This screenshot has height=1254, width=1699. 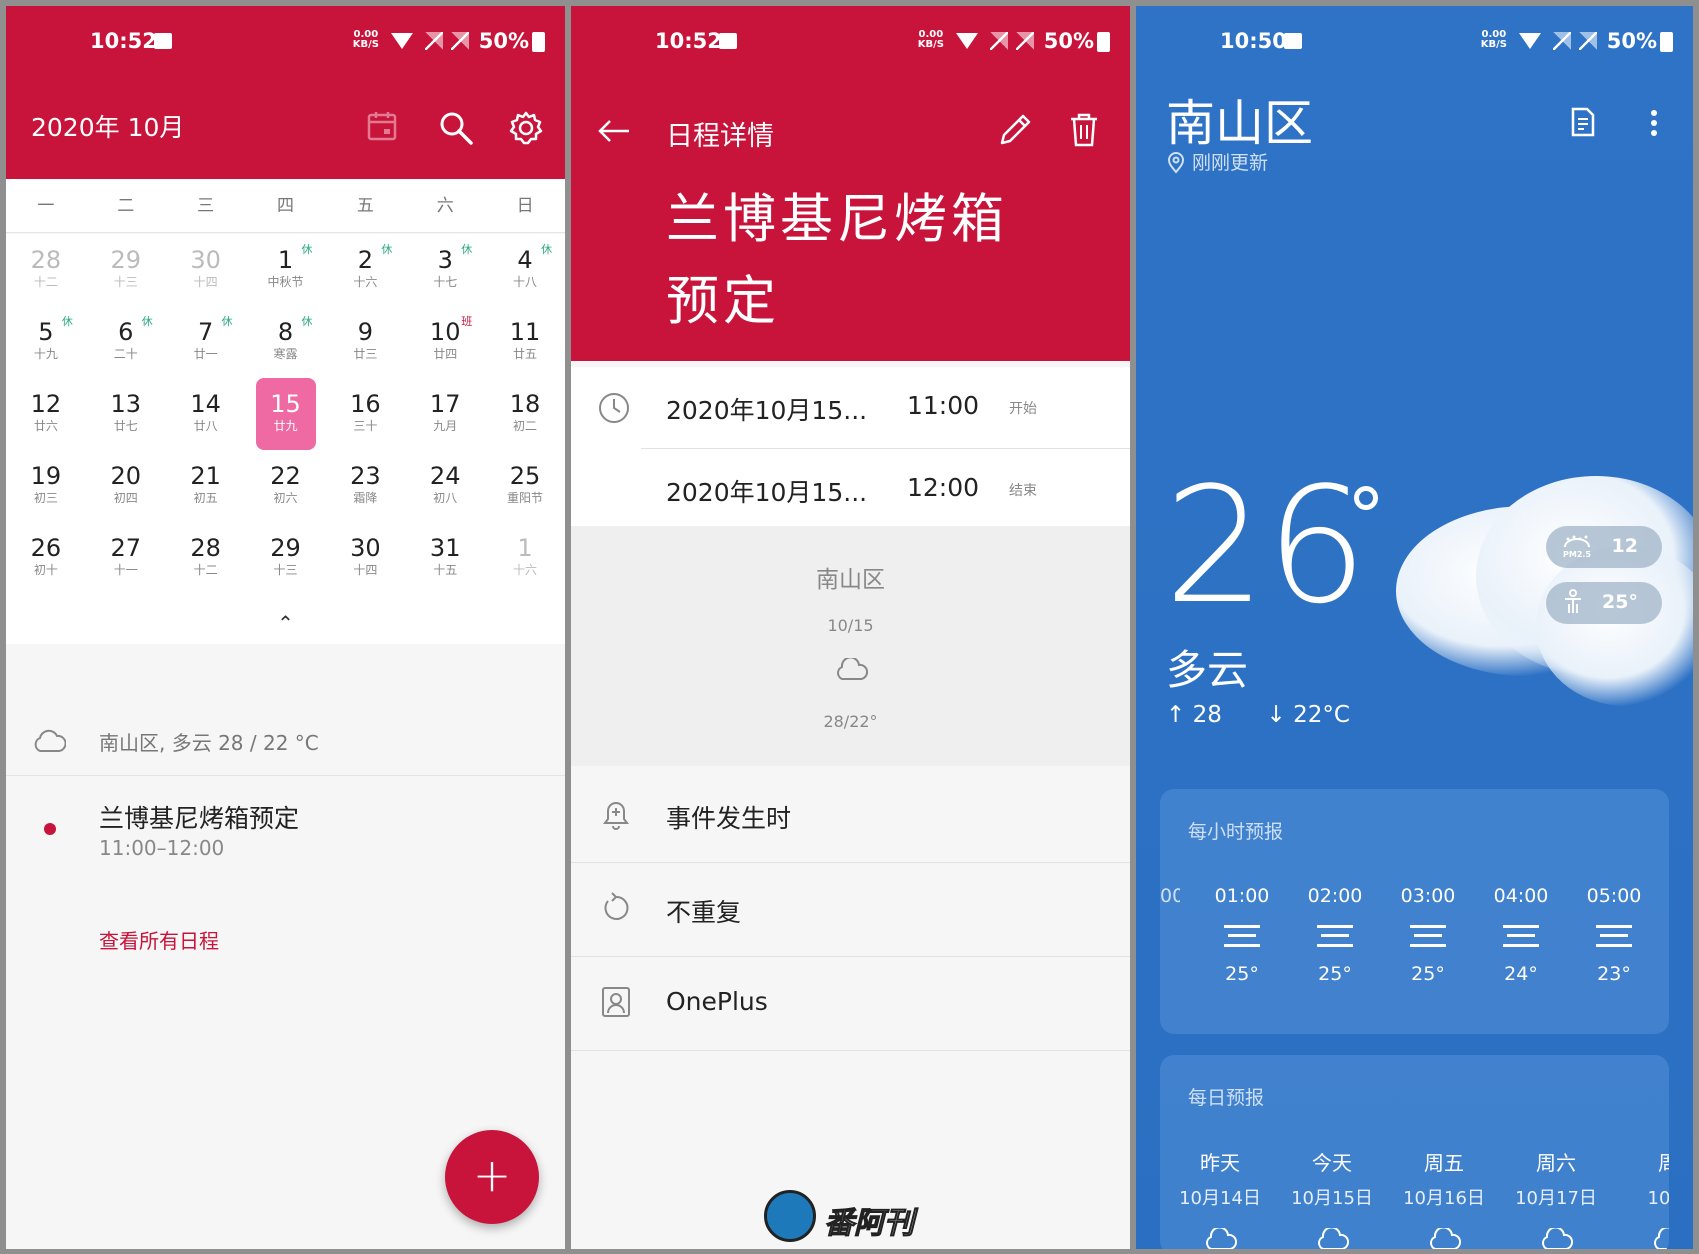 I want to click on day-name: 周五, so click(x=1444, y=1163).